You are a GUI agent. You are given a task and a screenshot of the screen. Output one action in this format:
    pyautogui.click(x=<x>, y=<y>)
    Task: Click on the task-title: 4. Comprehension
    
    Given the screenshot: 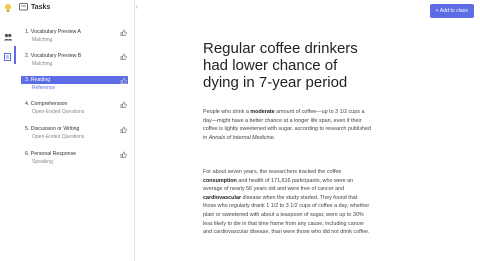 What is the action you would take?
    pyautogui.click(x=46, y=104)
    